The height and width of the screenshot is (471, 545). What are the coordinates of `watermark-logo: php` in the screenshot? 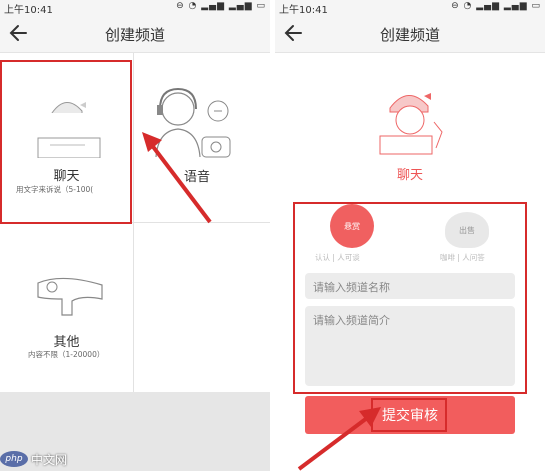 It's located at (14, 459).